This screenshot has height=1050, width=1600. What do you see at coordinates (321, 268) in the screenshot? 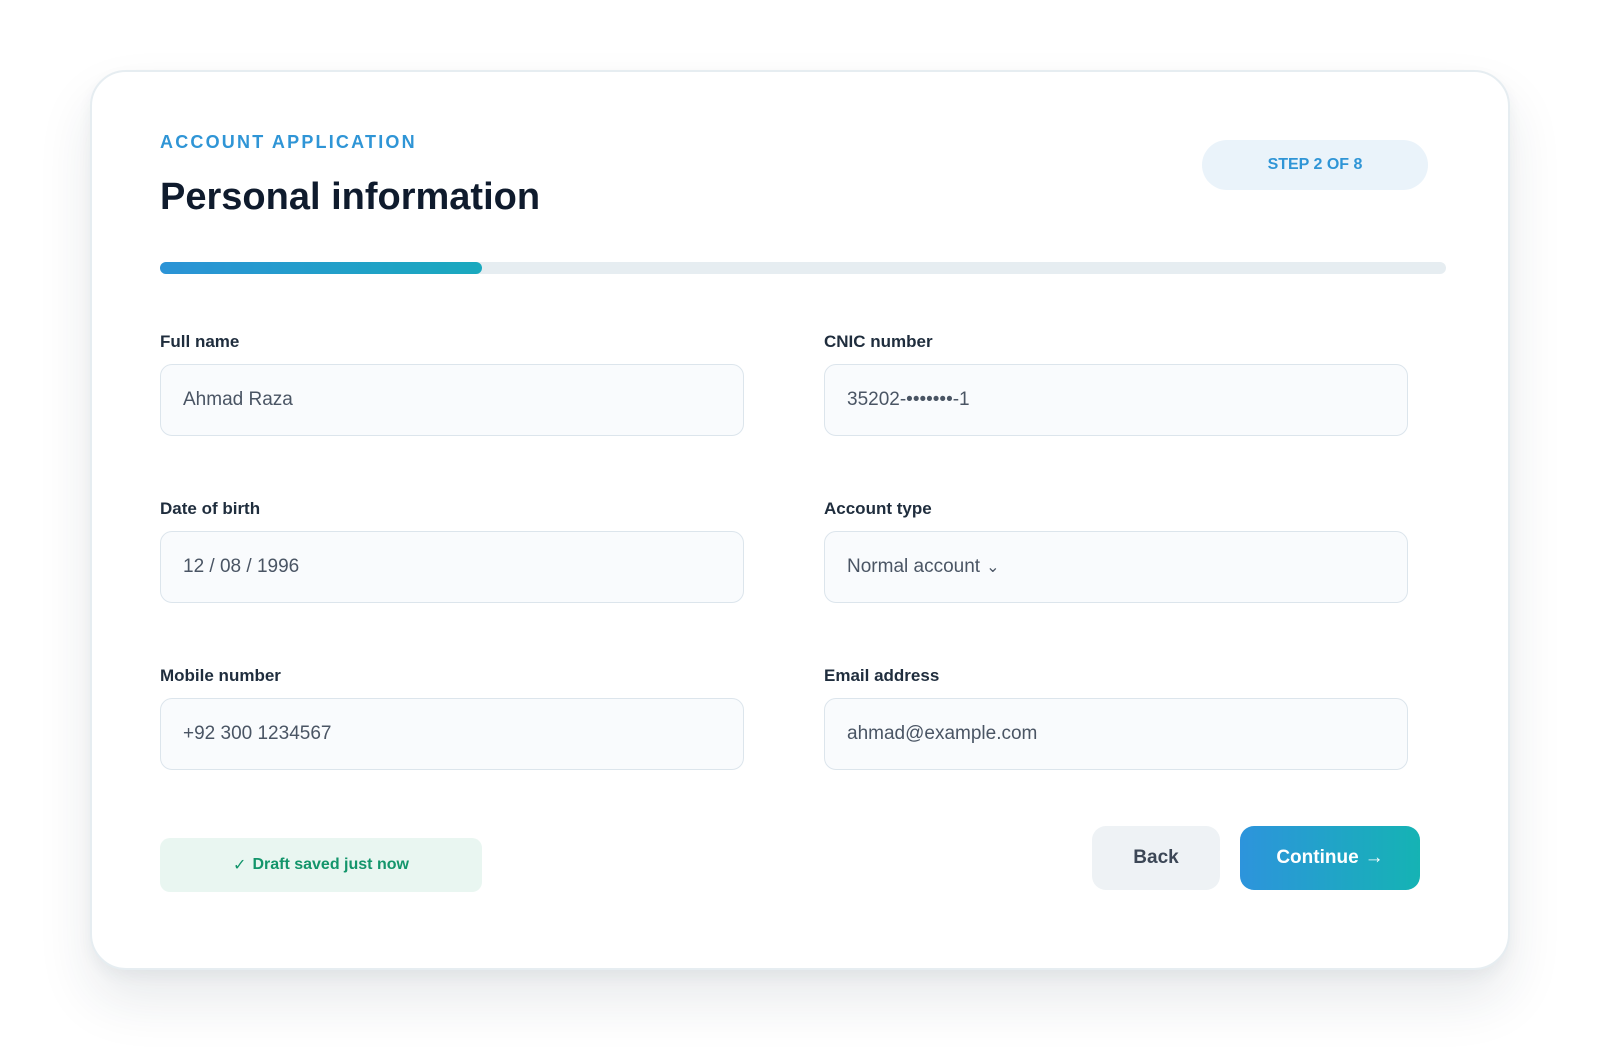
I see `progress-bar-fill` at bounding box center [321, 268].